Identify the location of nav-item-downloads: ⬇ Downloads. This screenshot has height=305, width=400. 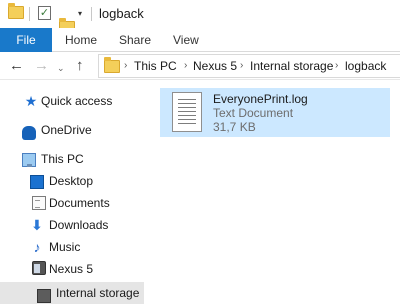
(80, 225).